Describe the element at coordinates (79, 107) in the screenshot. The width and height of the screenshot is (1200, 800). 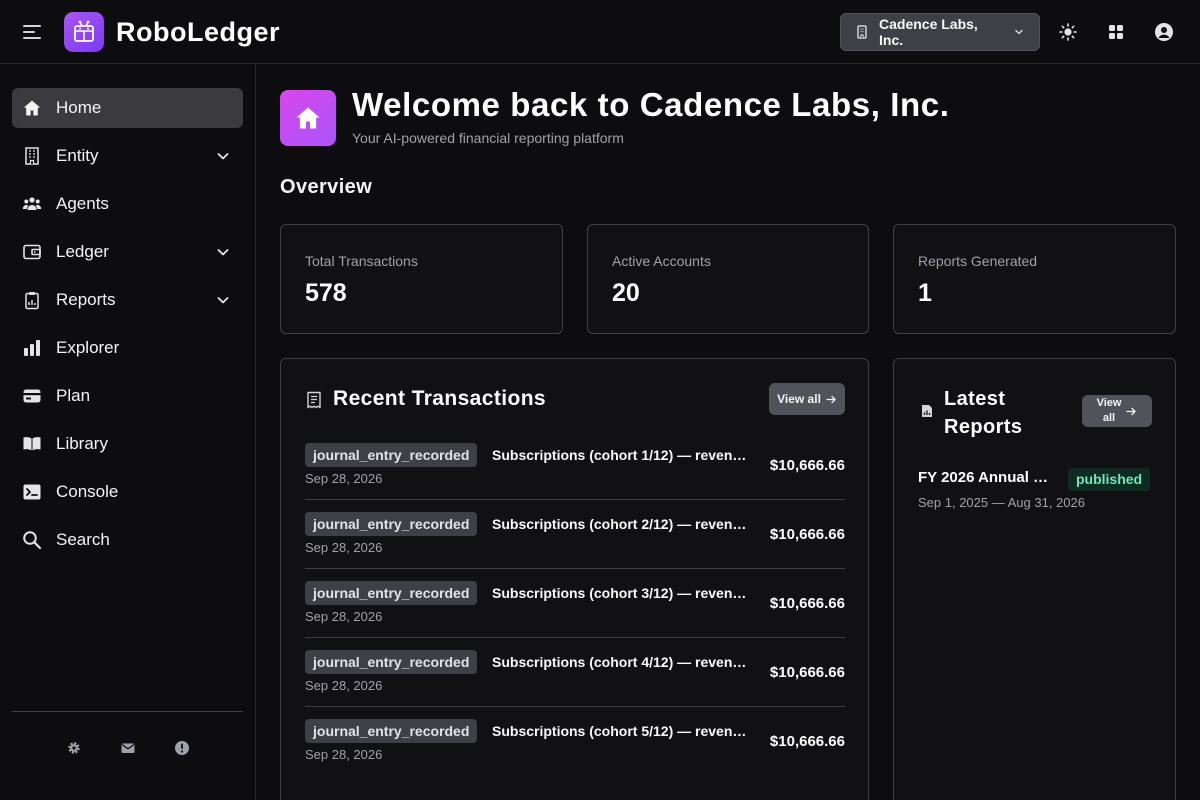
I see `sidebar-item-label: Home` at that location.